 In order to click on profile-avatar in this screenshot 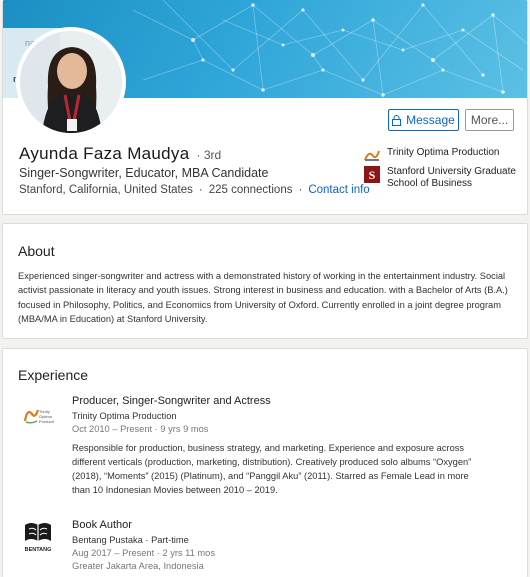, I will do `click(71, 82)`.